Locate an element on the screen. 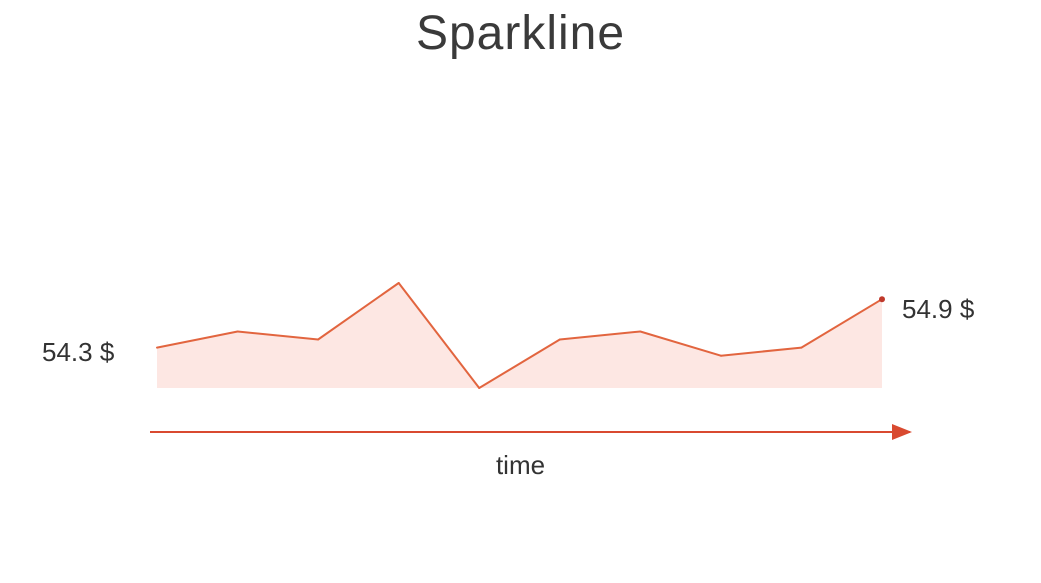  start-value-label: 54.3 $ is located at coordinates (78, 352).